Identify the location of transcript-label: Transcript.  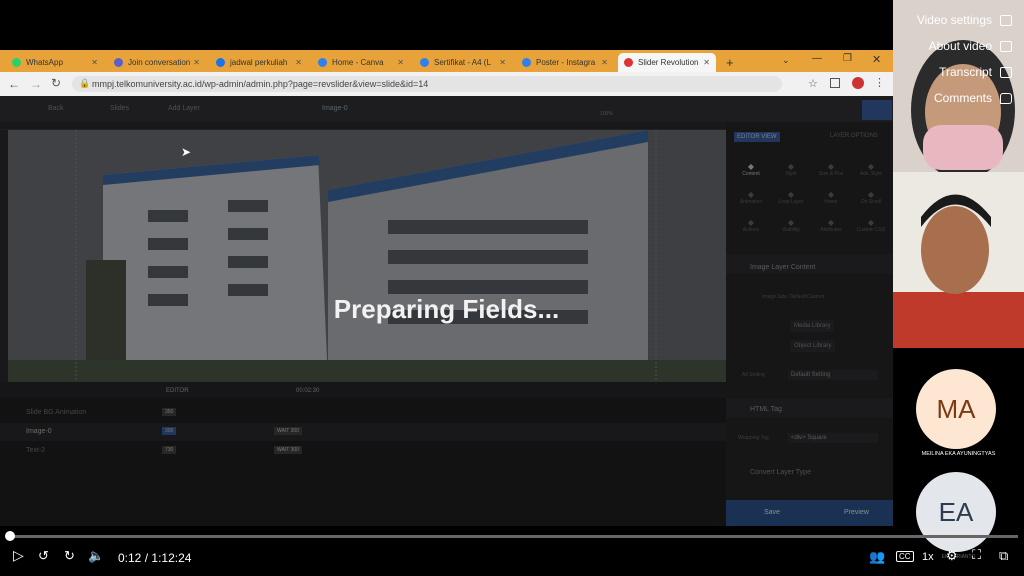
(965, 72).